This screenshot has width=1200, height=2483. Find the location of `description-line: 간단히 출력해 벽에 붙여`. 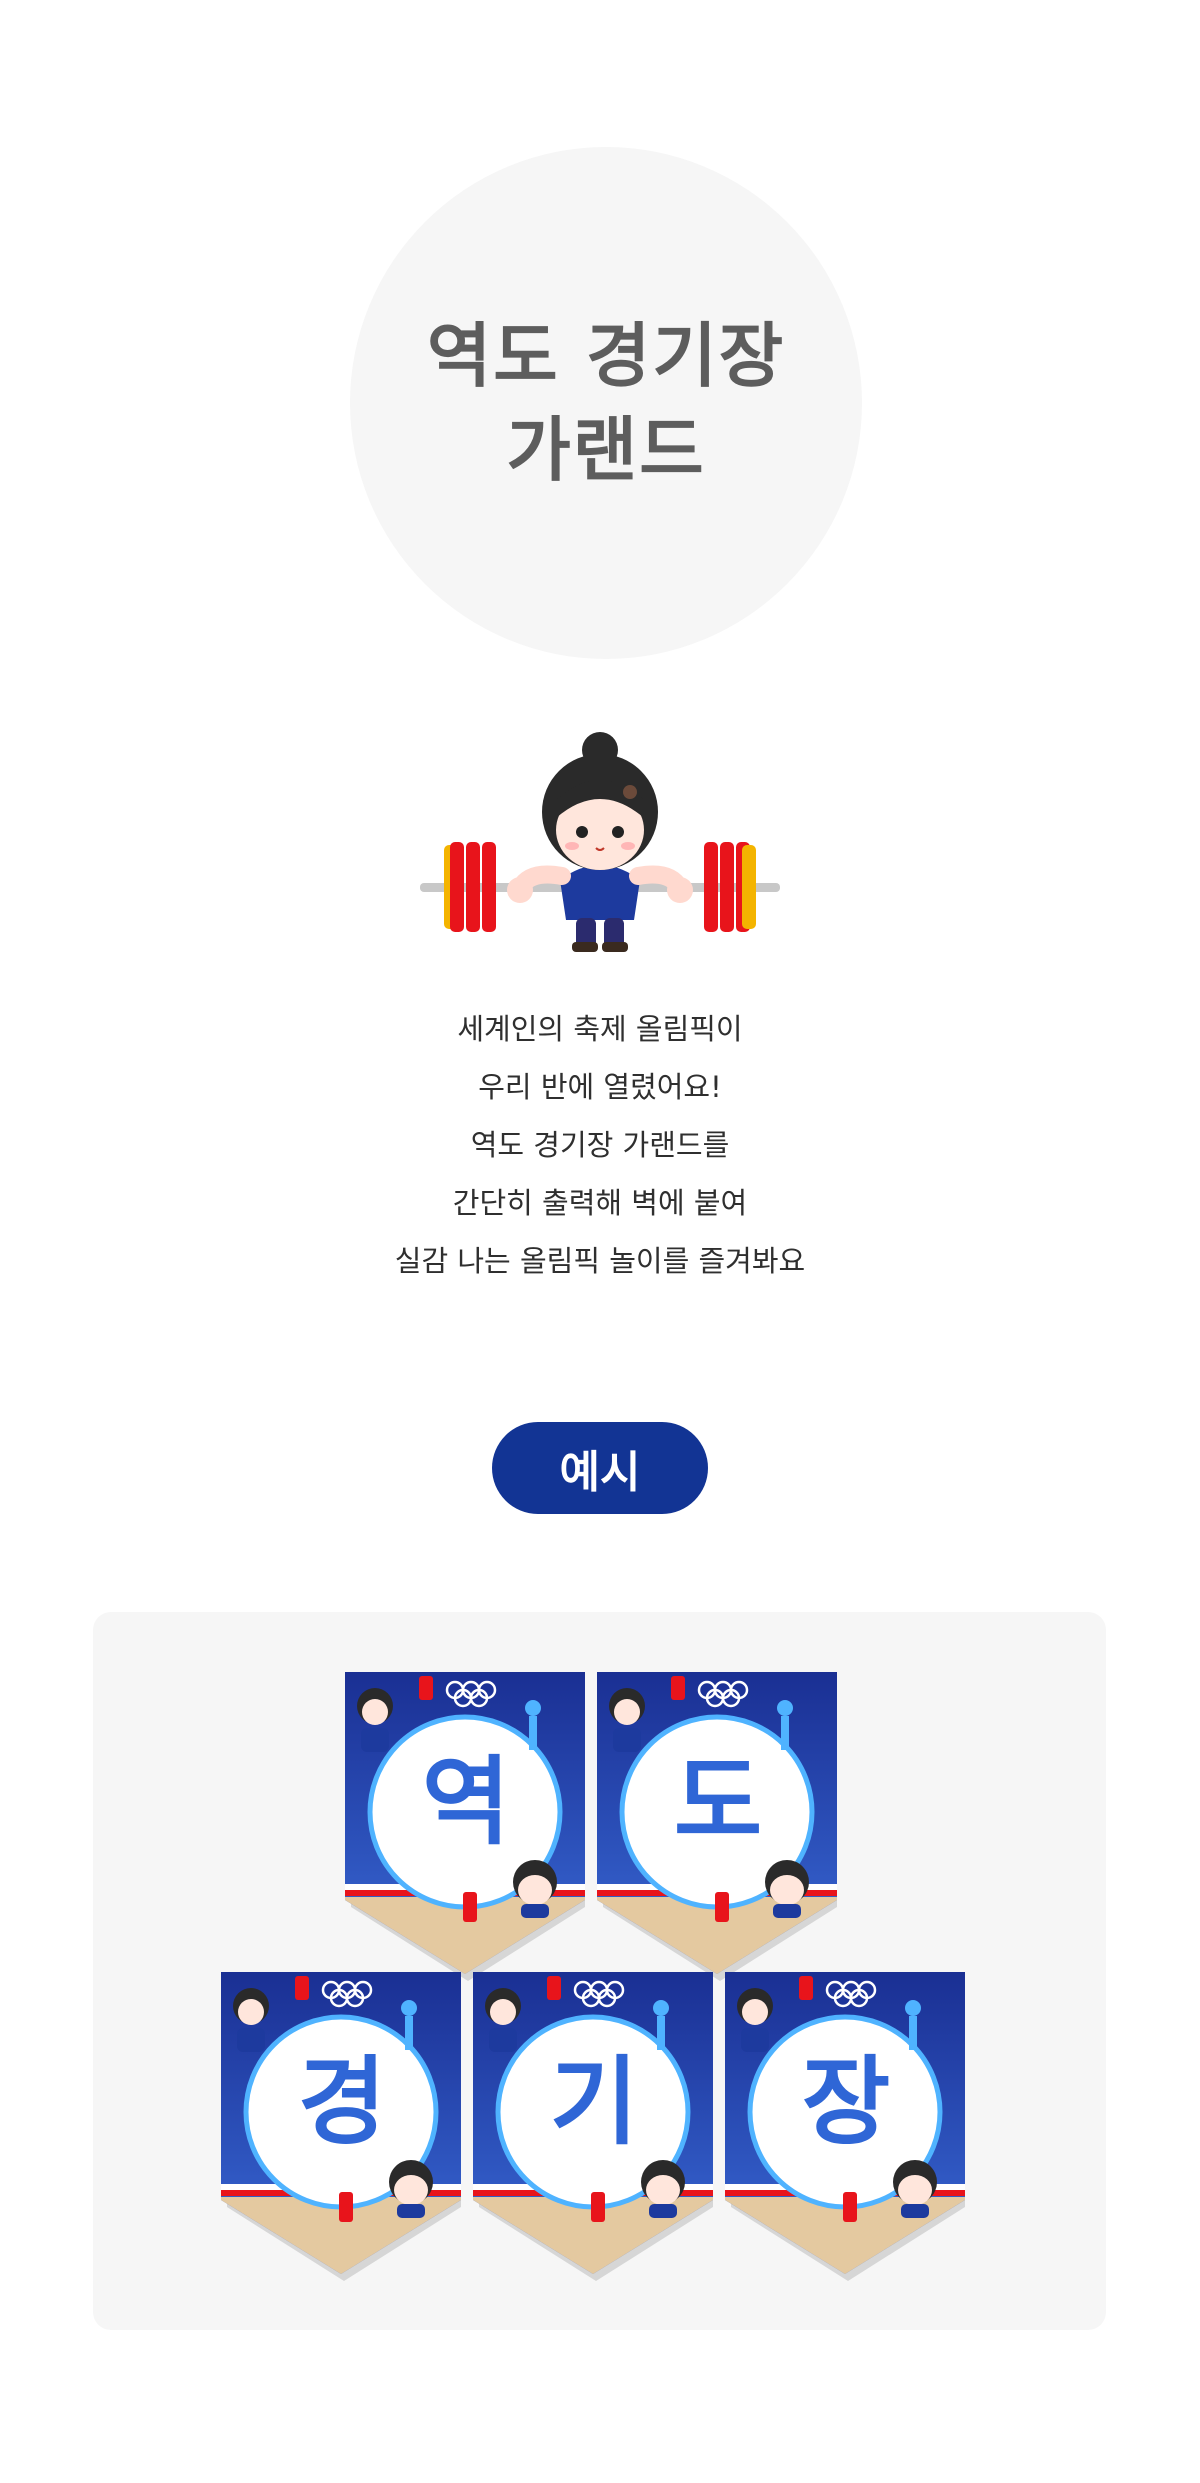

description-line: 간단히 출력해 벽에 붙여 is located at coordinates (600, 1203).